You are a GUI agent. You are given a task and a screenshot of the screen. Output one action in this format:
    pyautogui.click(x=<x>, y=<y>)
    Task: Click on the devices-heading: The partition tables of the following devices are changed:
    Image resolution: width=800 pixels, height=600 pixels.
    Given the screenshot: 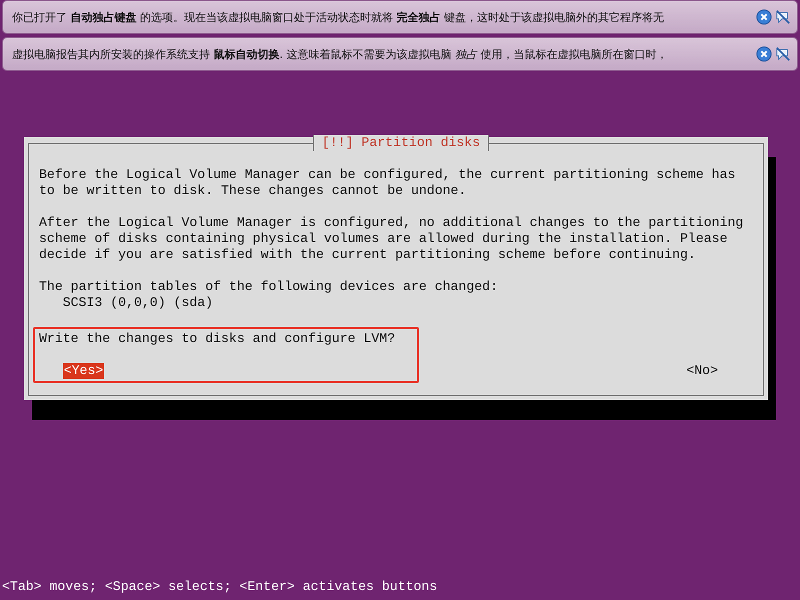 What is the action you would take?
    pyautogui.click(x=269, y=287)
    